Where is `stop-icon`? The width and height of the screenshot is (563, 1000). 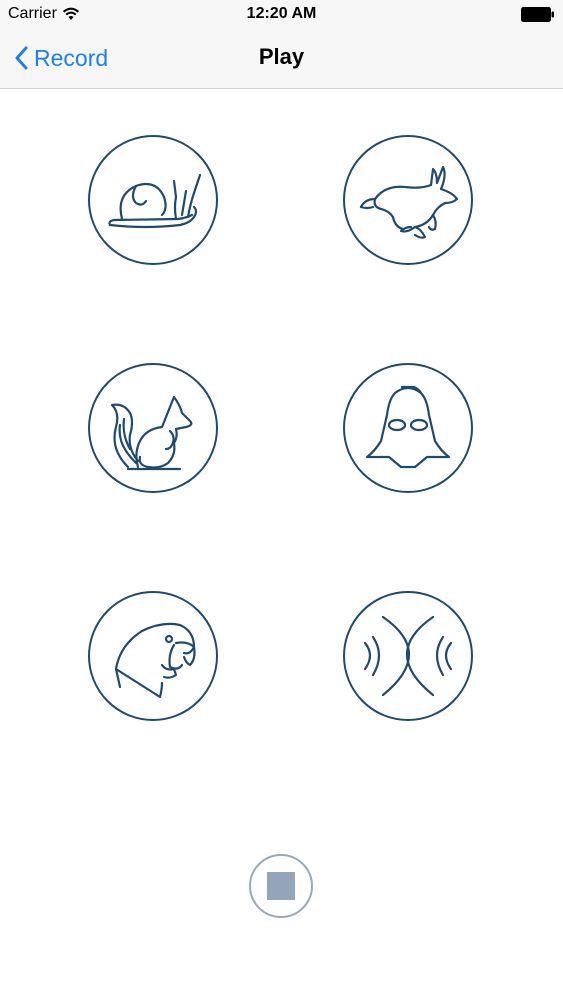 stop-icon is located at coordinates (281, 886).